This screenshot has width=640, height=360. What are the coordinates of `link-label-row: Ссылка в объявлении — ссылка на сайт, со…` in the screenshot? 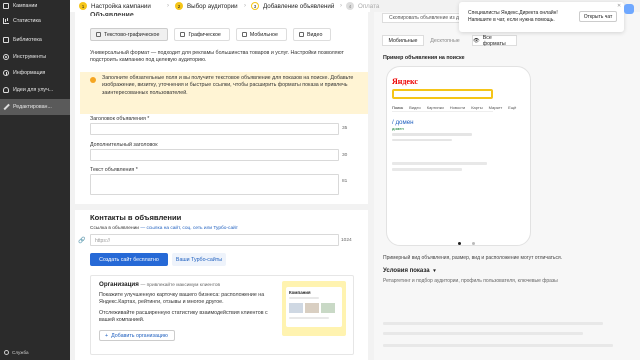 It's located at (164, 228).